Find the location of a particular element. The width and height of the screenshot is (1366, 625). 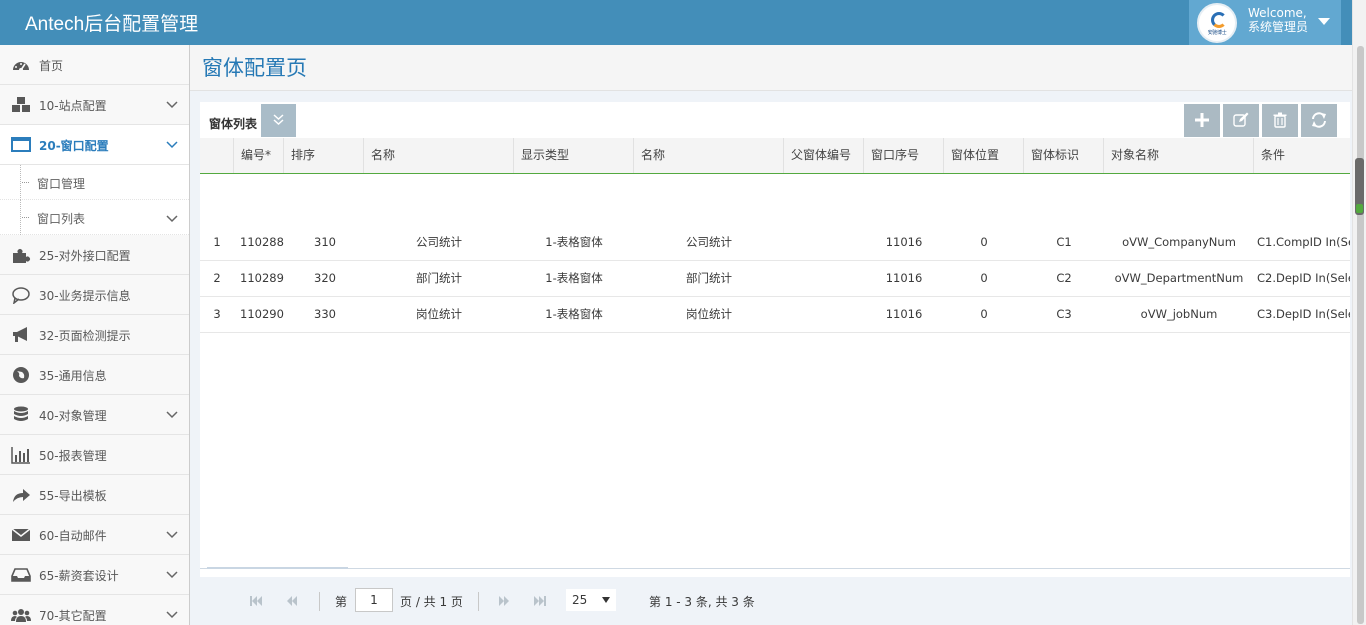

sidebar-item-object-manage: 40-对象管理 is located at coordinates (94, 415).